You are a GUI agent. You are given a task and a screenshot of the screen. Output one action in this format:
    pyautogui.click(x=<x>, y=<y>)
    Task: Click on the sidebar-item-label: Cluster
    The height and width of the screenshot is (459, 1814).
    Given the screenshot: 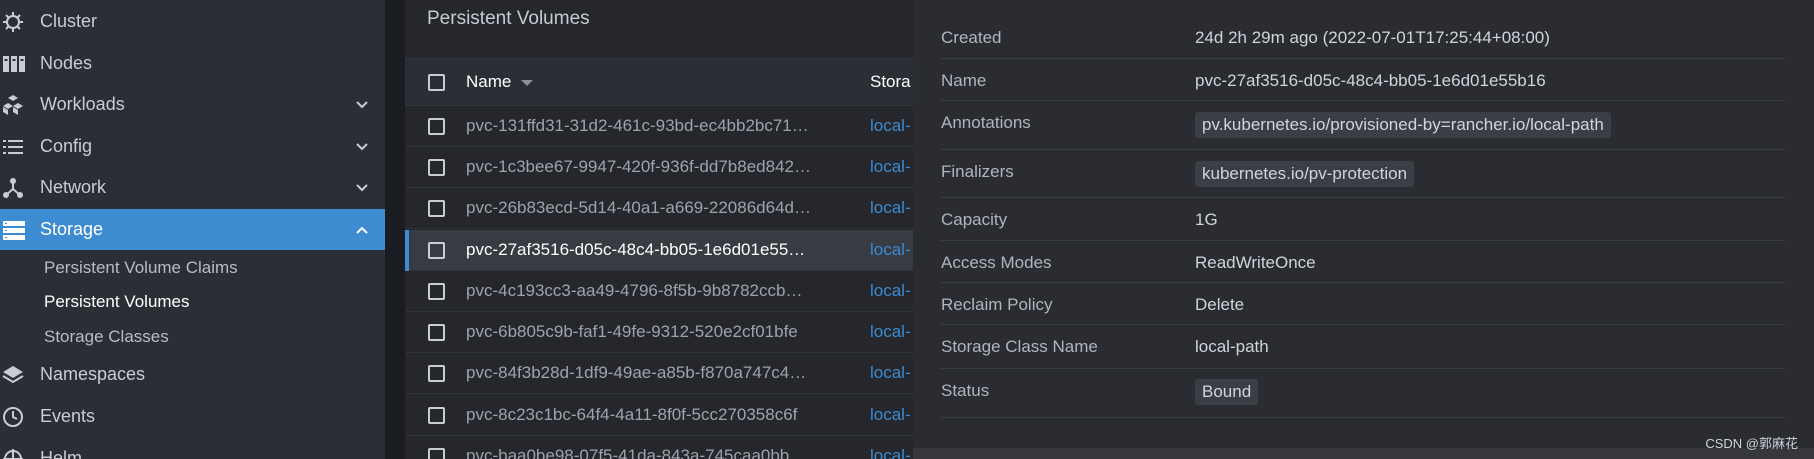 What is the action you would take?
    pyautogui.click(x=69, y=21)
    